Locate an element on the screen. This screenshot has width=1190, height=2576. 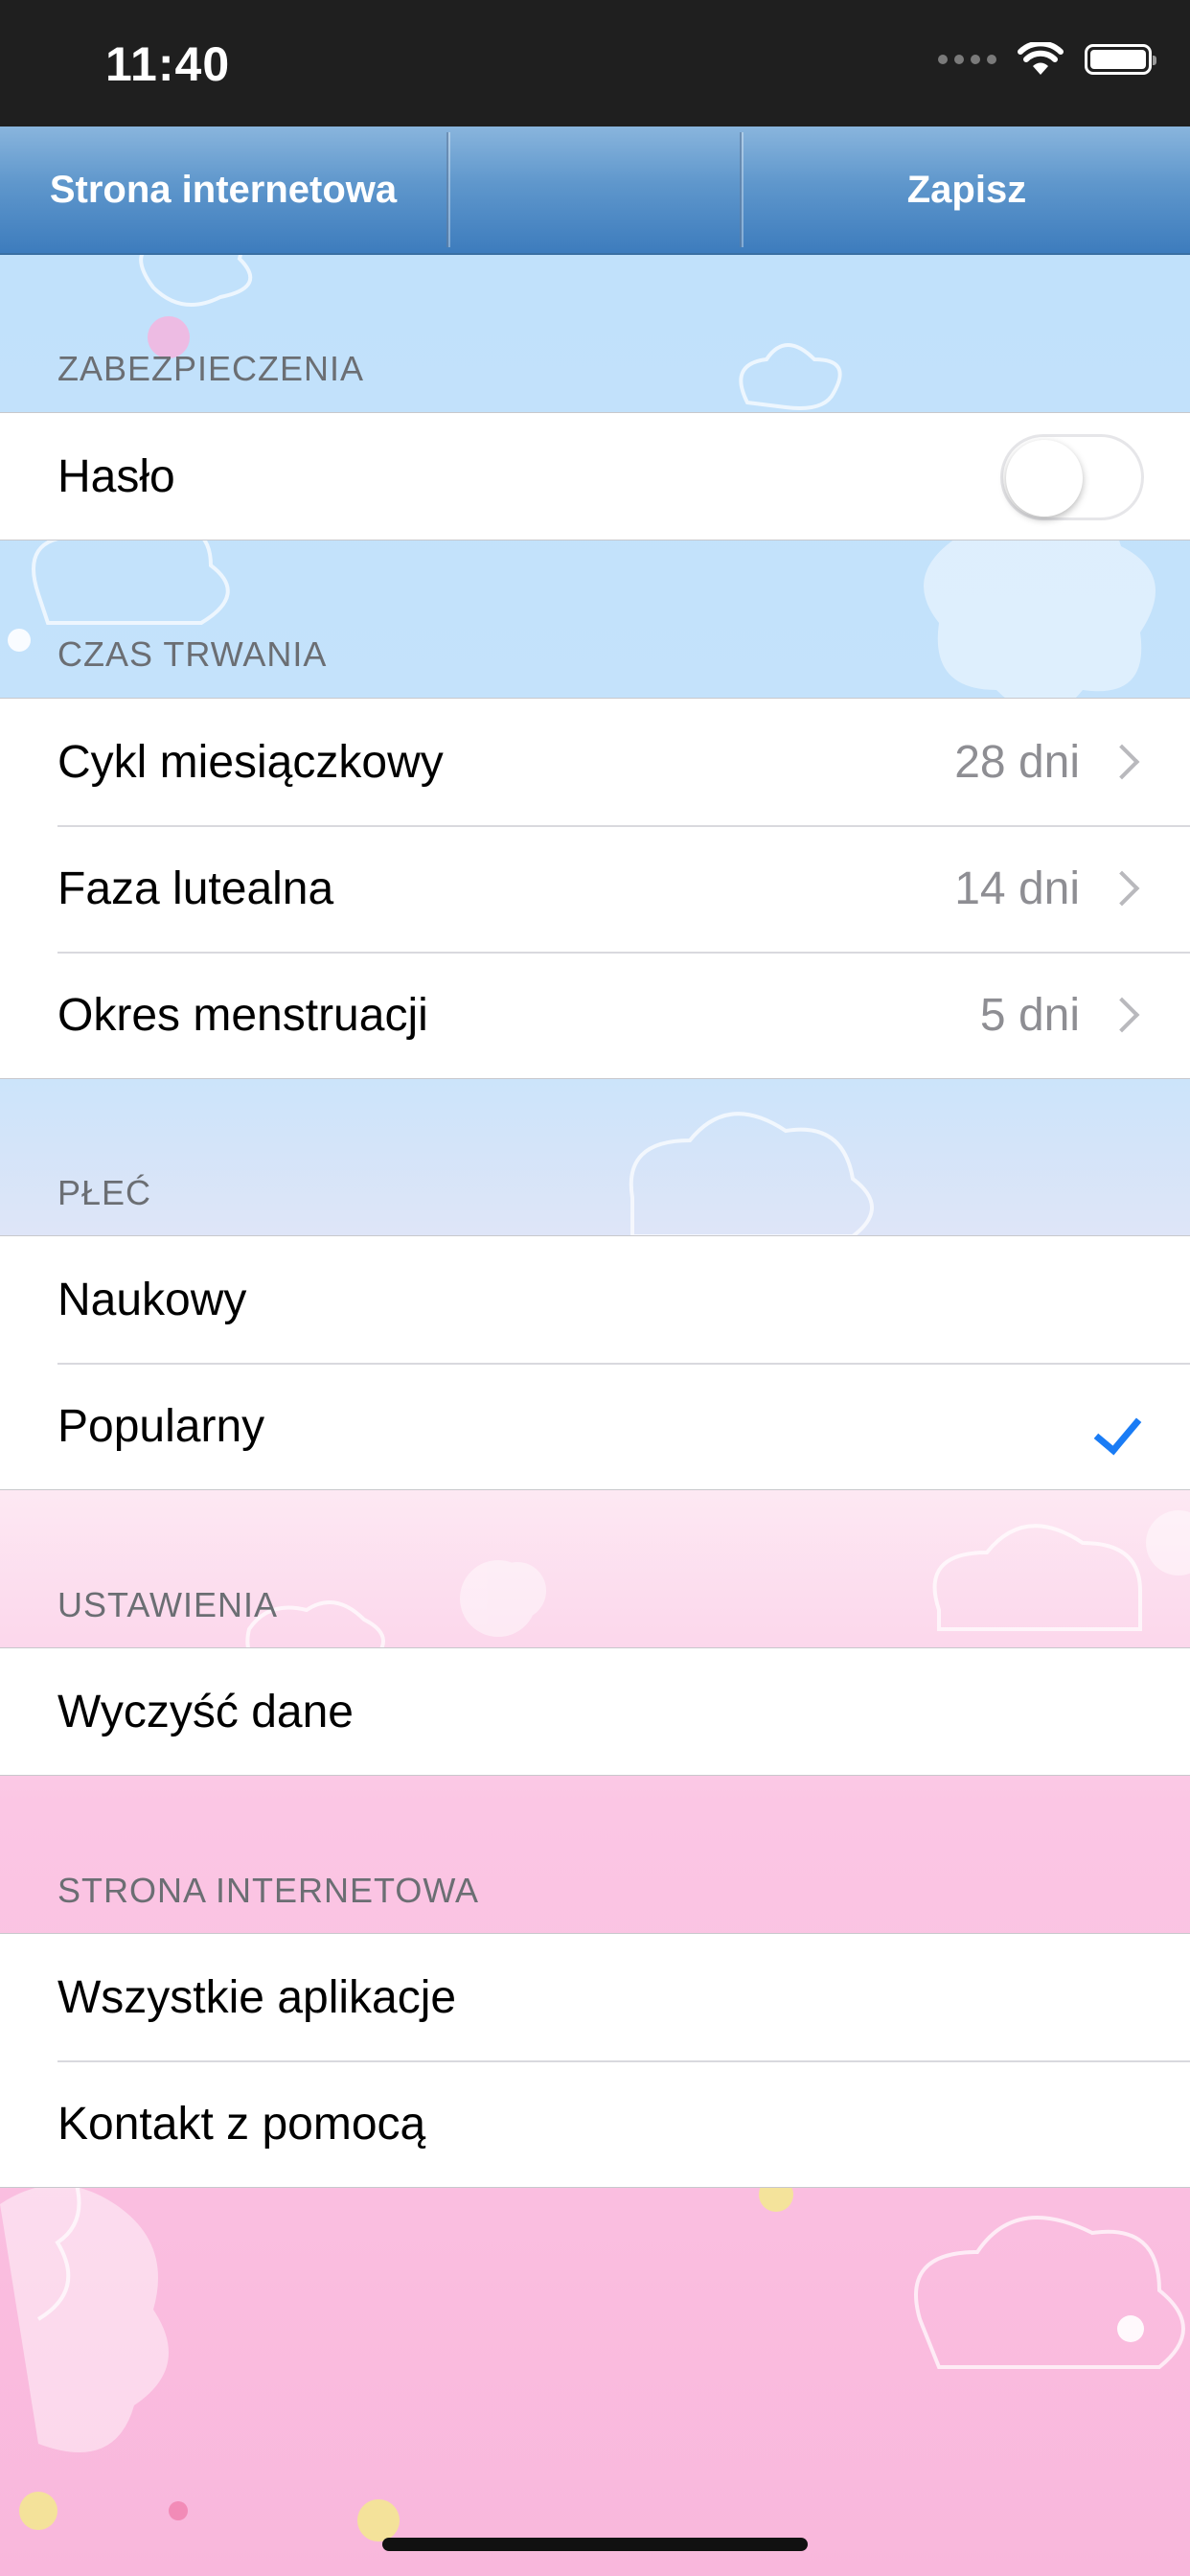
period-row: Okres menstruacji 5 dni is located at coordinates (595, 1015).